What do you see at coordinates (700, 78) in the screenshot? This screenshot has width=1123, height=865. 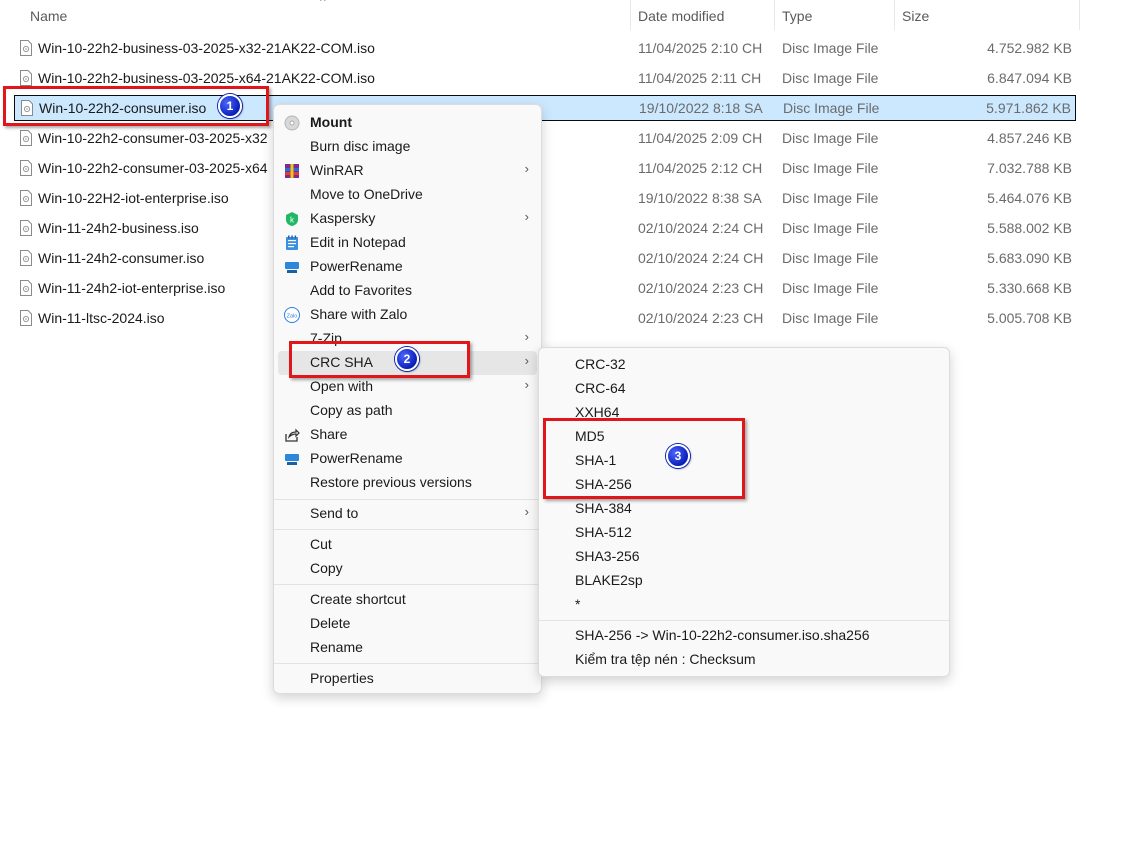 I see `file-date: 11/04/2025 2:11 CH` at bounding box center [700, 78].